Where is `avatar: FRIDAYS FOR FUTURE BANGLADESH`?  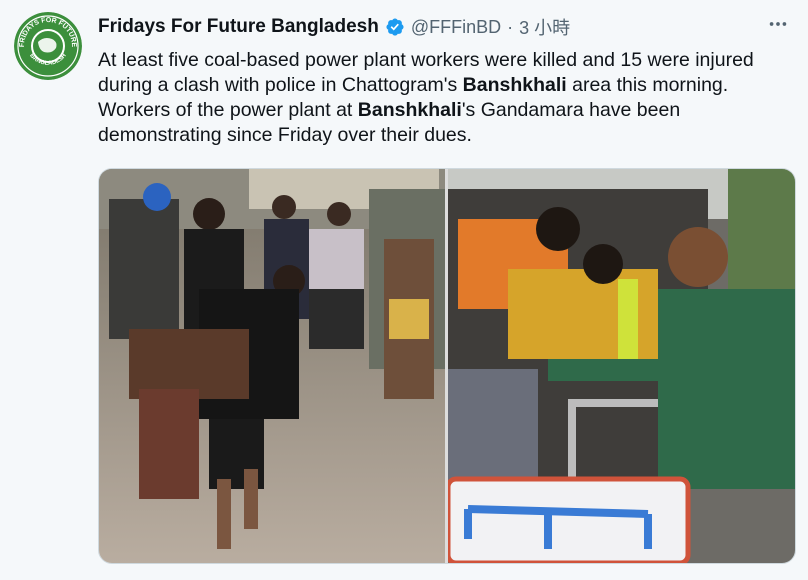
avatar: FRIDAYS FOR FUTURE BANGLADESH is located at coordinates (48, 46).